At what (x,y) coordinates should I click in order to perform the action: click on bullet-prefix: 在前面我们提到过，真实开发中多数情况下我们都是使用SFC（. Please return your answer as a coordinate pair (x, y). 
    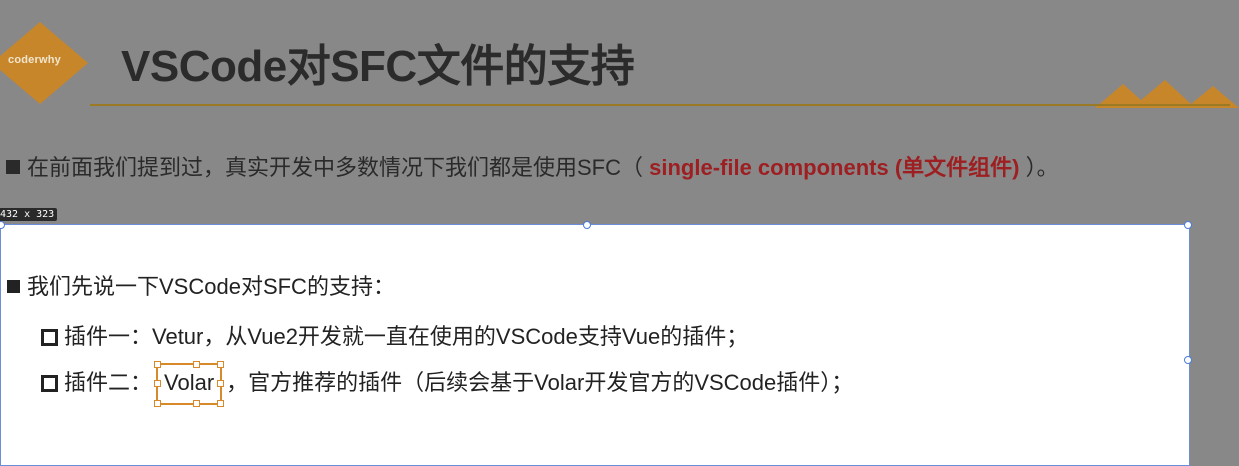
    Looking at the image, I should click on (338, 167).